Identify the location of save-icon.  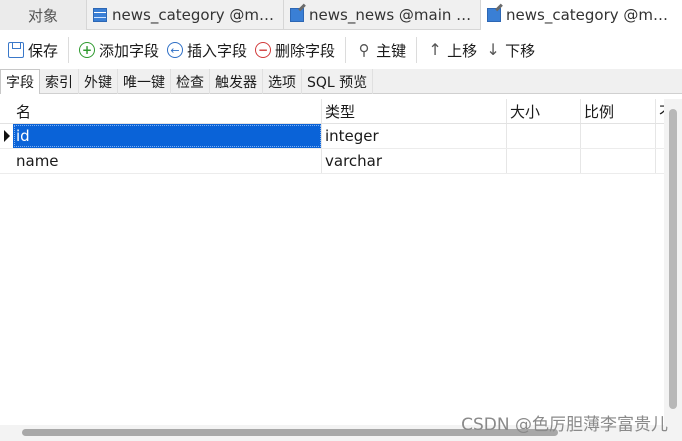
(16, 50).